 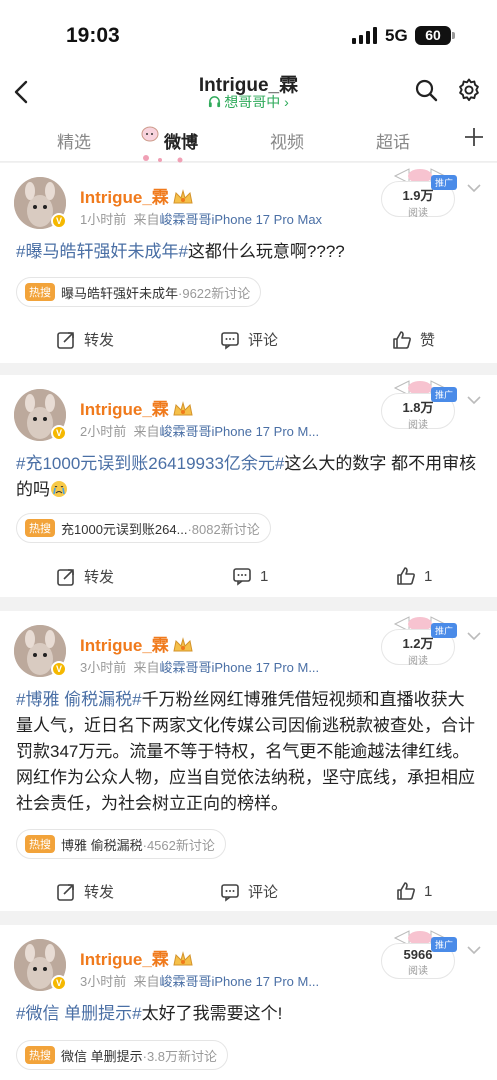 What do you see at coordinates (248, 140) in the screenshot?
I see `tab-bar: 精选 微博 视频 超话` at bounding box center [248, 140].